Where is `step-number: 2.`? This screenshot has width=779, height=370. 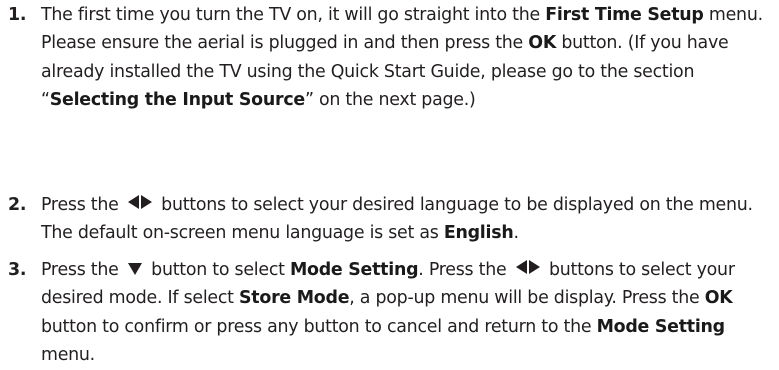
step-number: 2. is located at coordinates (17, 205).